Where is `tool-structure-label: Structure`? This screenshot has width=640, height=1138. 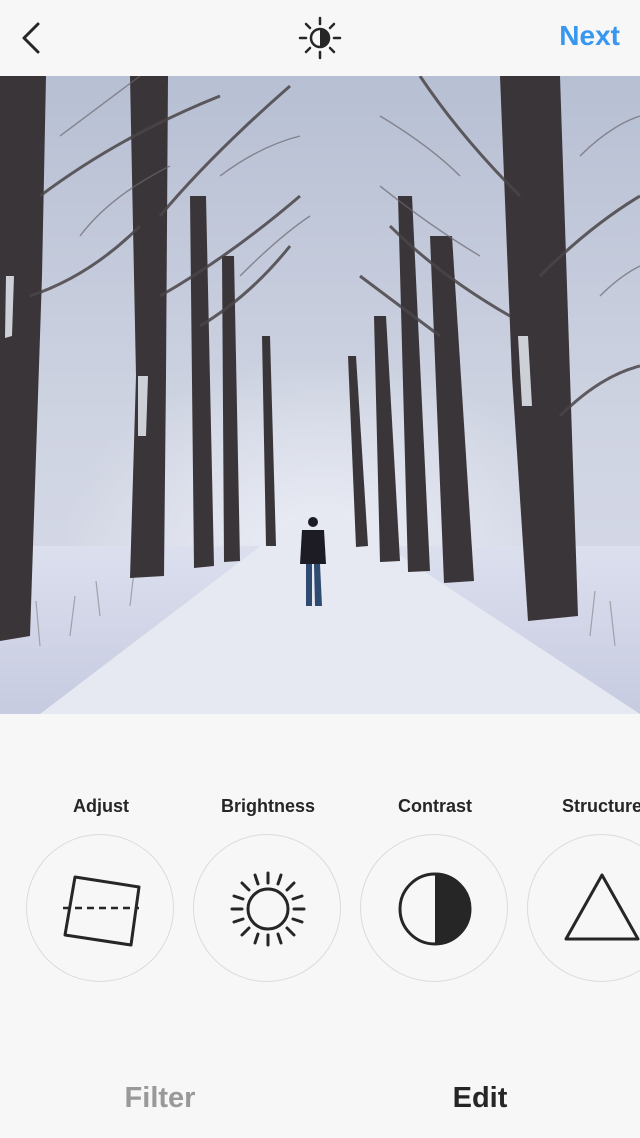
tool-structure-label: Structure is located at coordinates (600, 806).